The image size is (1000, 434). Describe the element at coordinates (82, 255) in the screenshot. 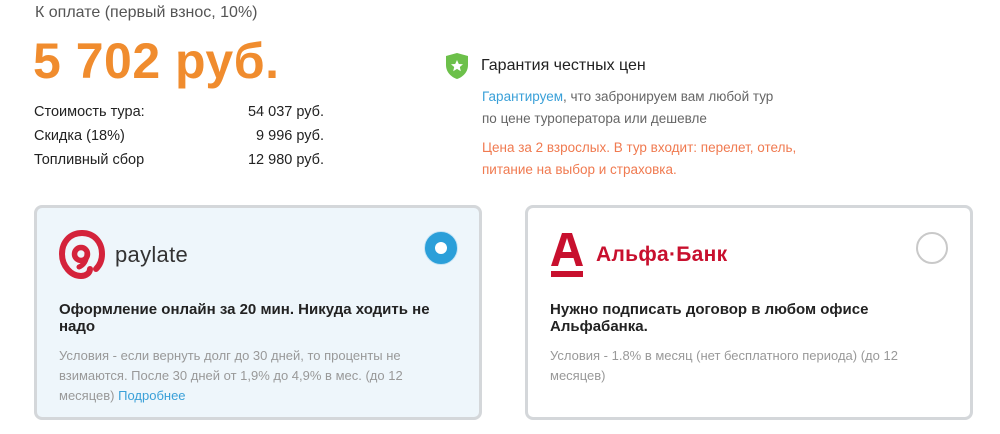

I see `paylate-logo-icon` at that location.